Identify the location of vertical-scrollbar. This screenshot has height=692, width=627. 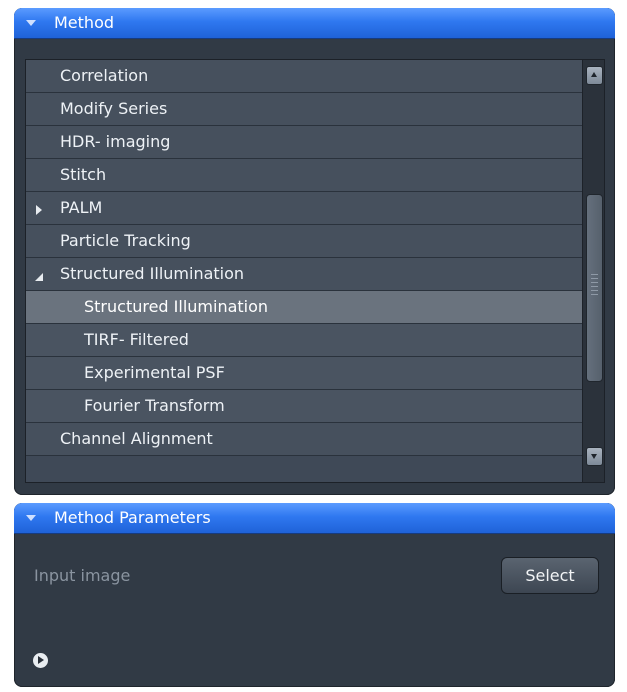
(593, 271).